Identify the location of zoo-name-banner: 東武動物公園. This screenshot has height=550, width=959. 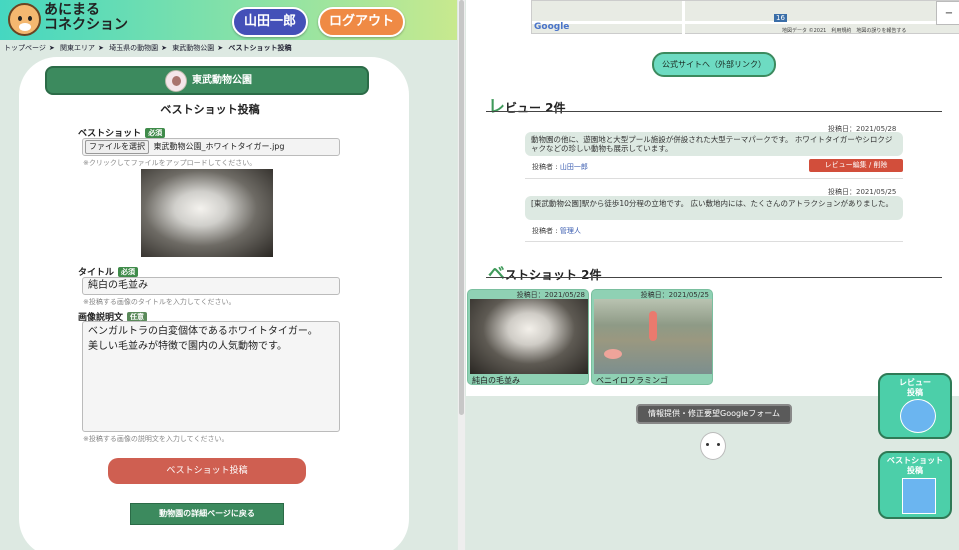
(207, 80).